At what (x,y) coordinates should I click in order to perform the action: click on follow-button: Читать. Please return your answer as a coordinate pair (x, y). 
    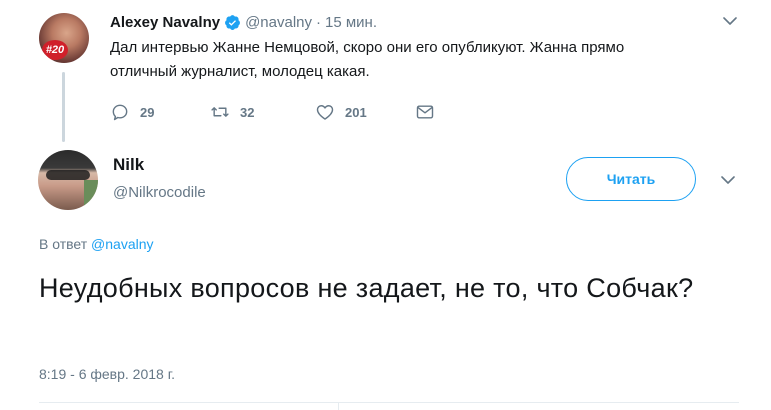
    Looking at the image, I should click on (631, 179).